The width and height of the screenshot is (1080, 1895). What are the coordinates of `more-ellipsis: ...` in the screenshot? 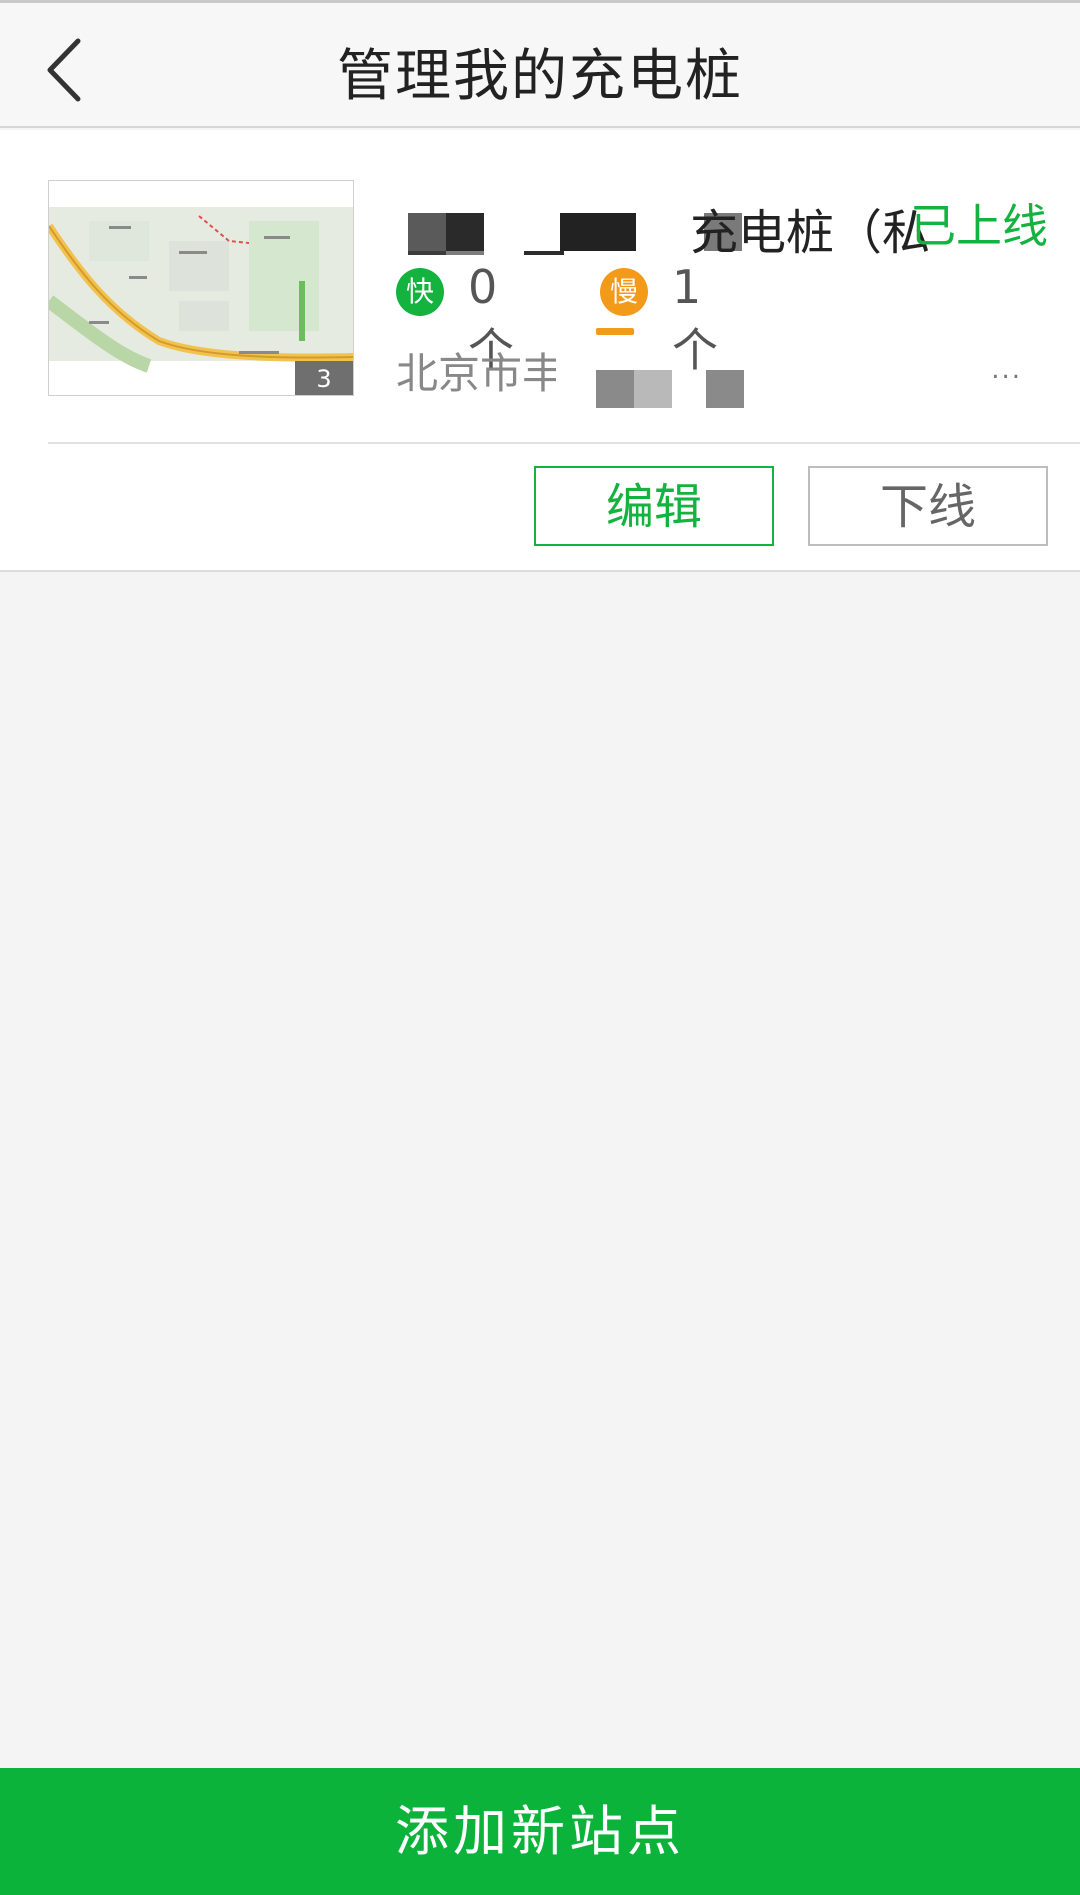 It's located at (1006, 370).